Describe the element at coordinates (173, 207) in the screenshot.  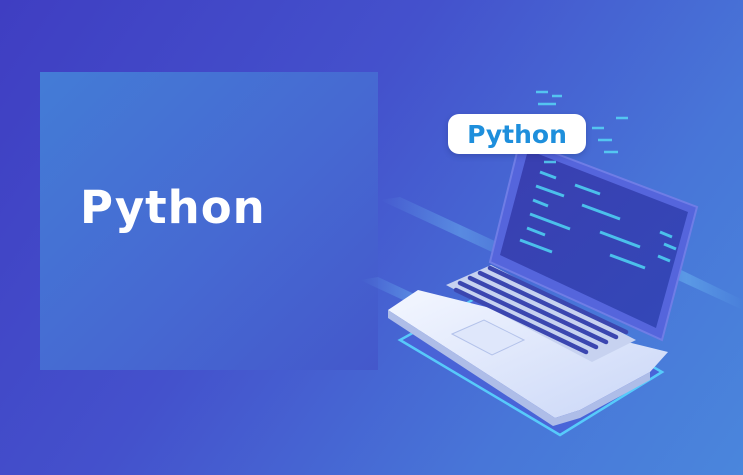
I see `page-title: Python` at that location.